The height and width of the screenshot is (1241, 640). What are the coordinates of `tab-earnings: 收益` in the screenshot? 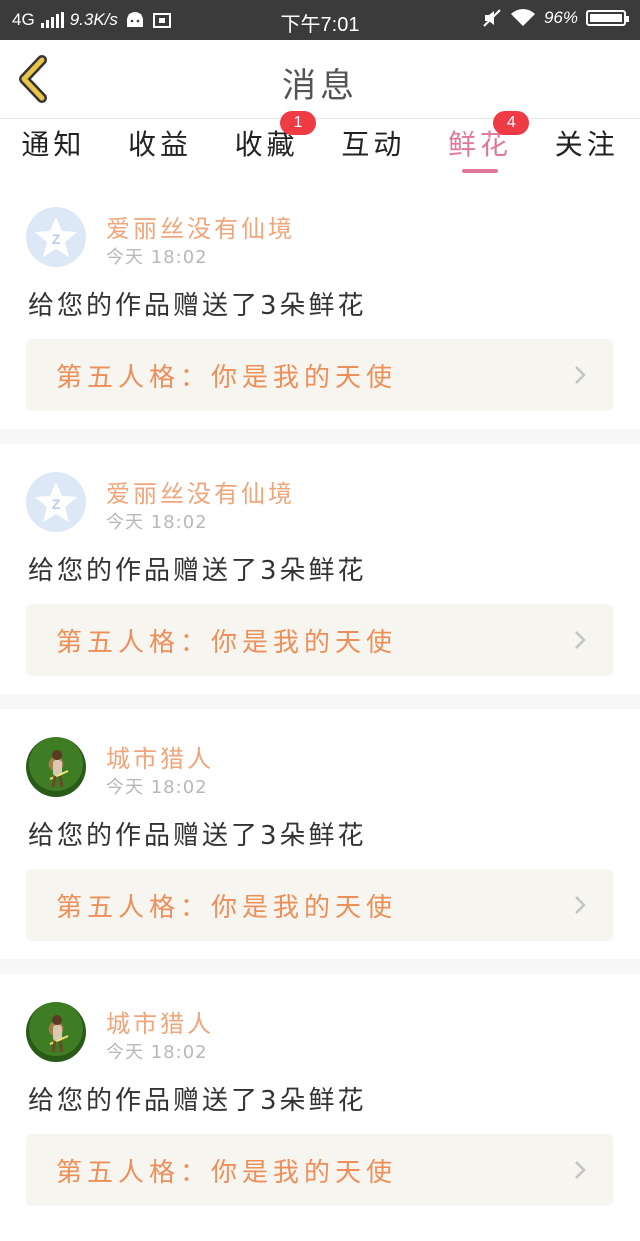 It's located at (160, 149).